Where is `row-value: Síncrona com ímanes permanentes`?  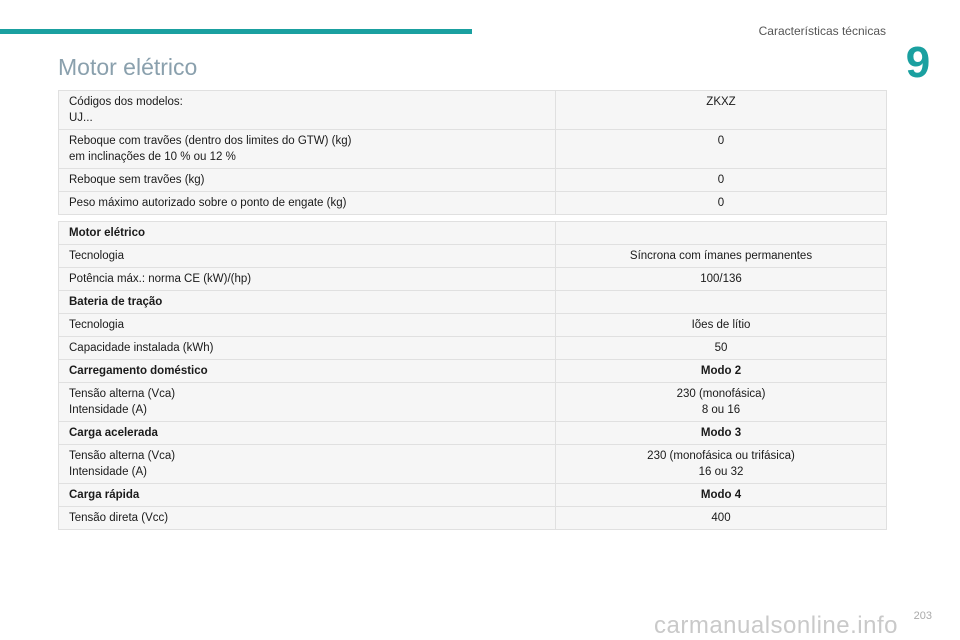 row-value: Síncrona com ímanes permanentes is located at coordinates (721, 256).